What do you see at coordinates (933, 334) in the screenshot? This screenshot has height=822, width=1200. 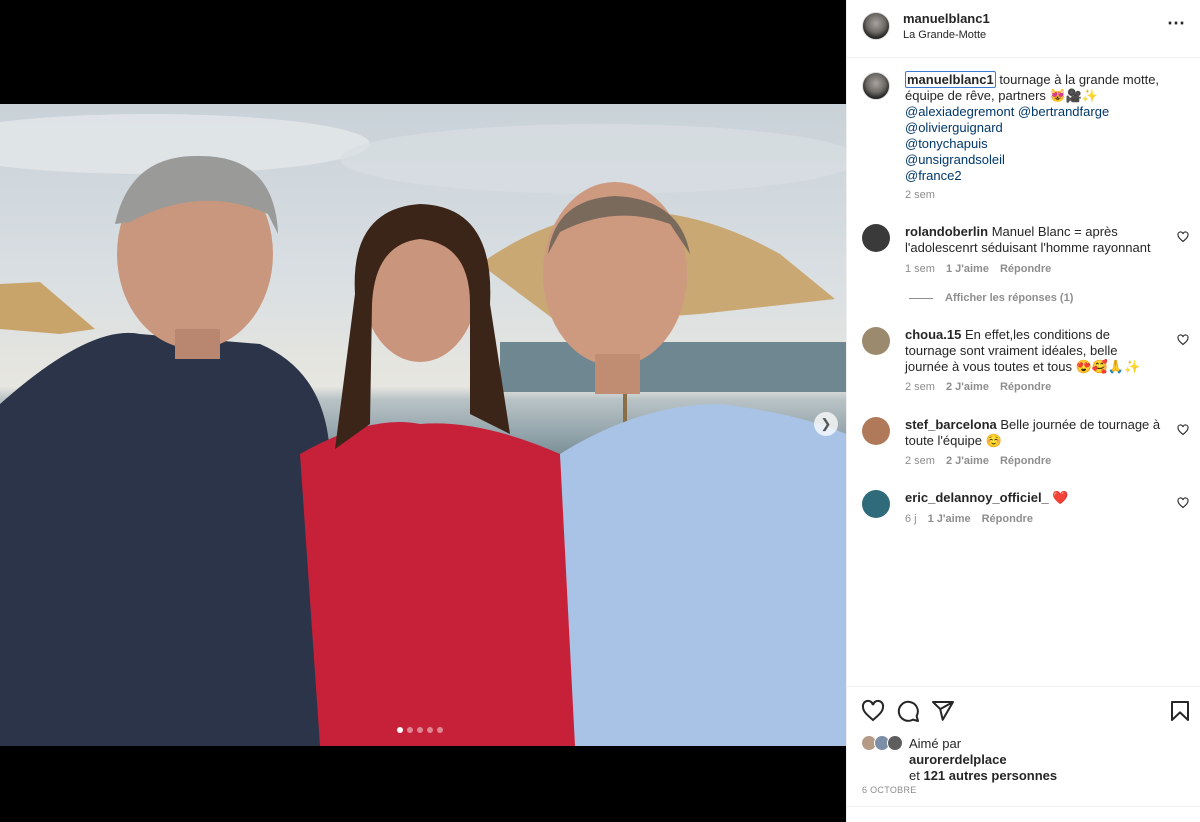 I see `comment-username: choua.15` at bounding box center [933, 334].